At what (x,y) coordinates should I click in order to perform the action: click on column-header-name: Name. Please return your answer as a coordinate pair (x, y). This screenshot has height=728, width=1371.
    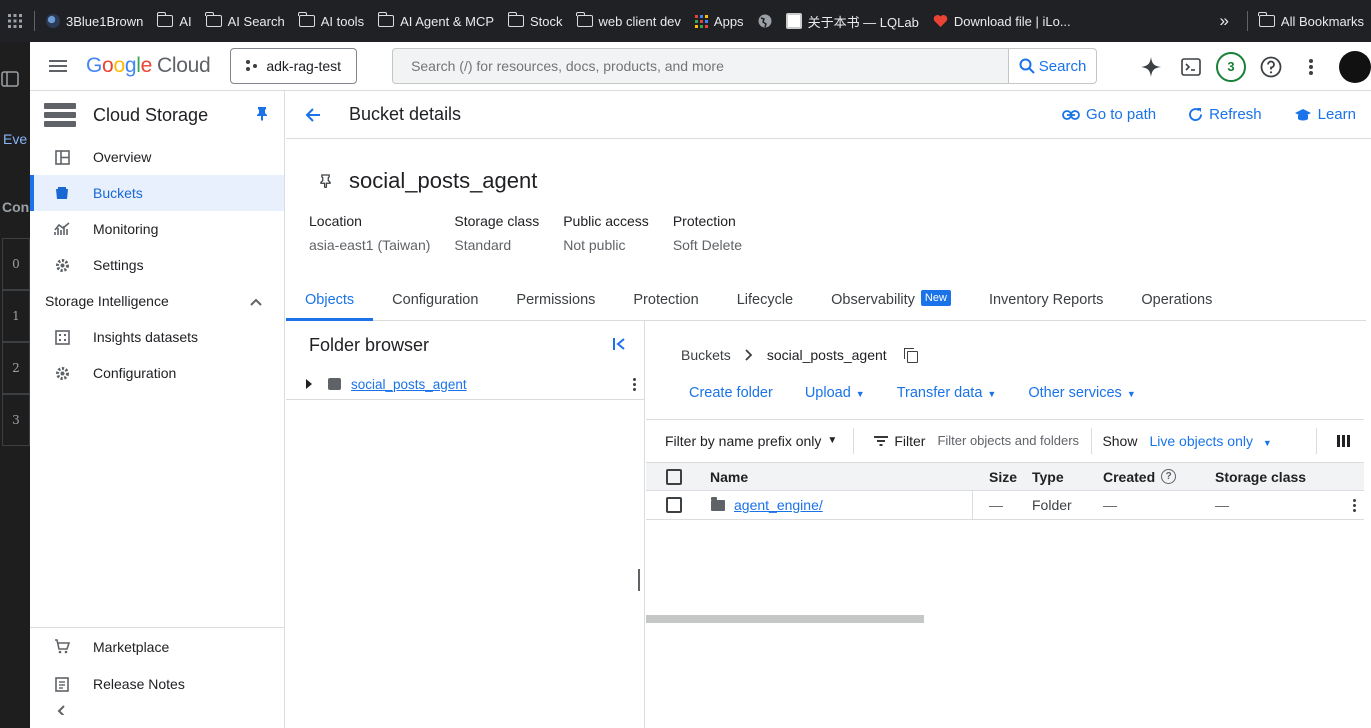
    Looking at the image, I should click on (837, 477).